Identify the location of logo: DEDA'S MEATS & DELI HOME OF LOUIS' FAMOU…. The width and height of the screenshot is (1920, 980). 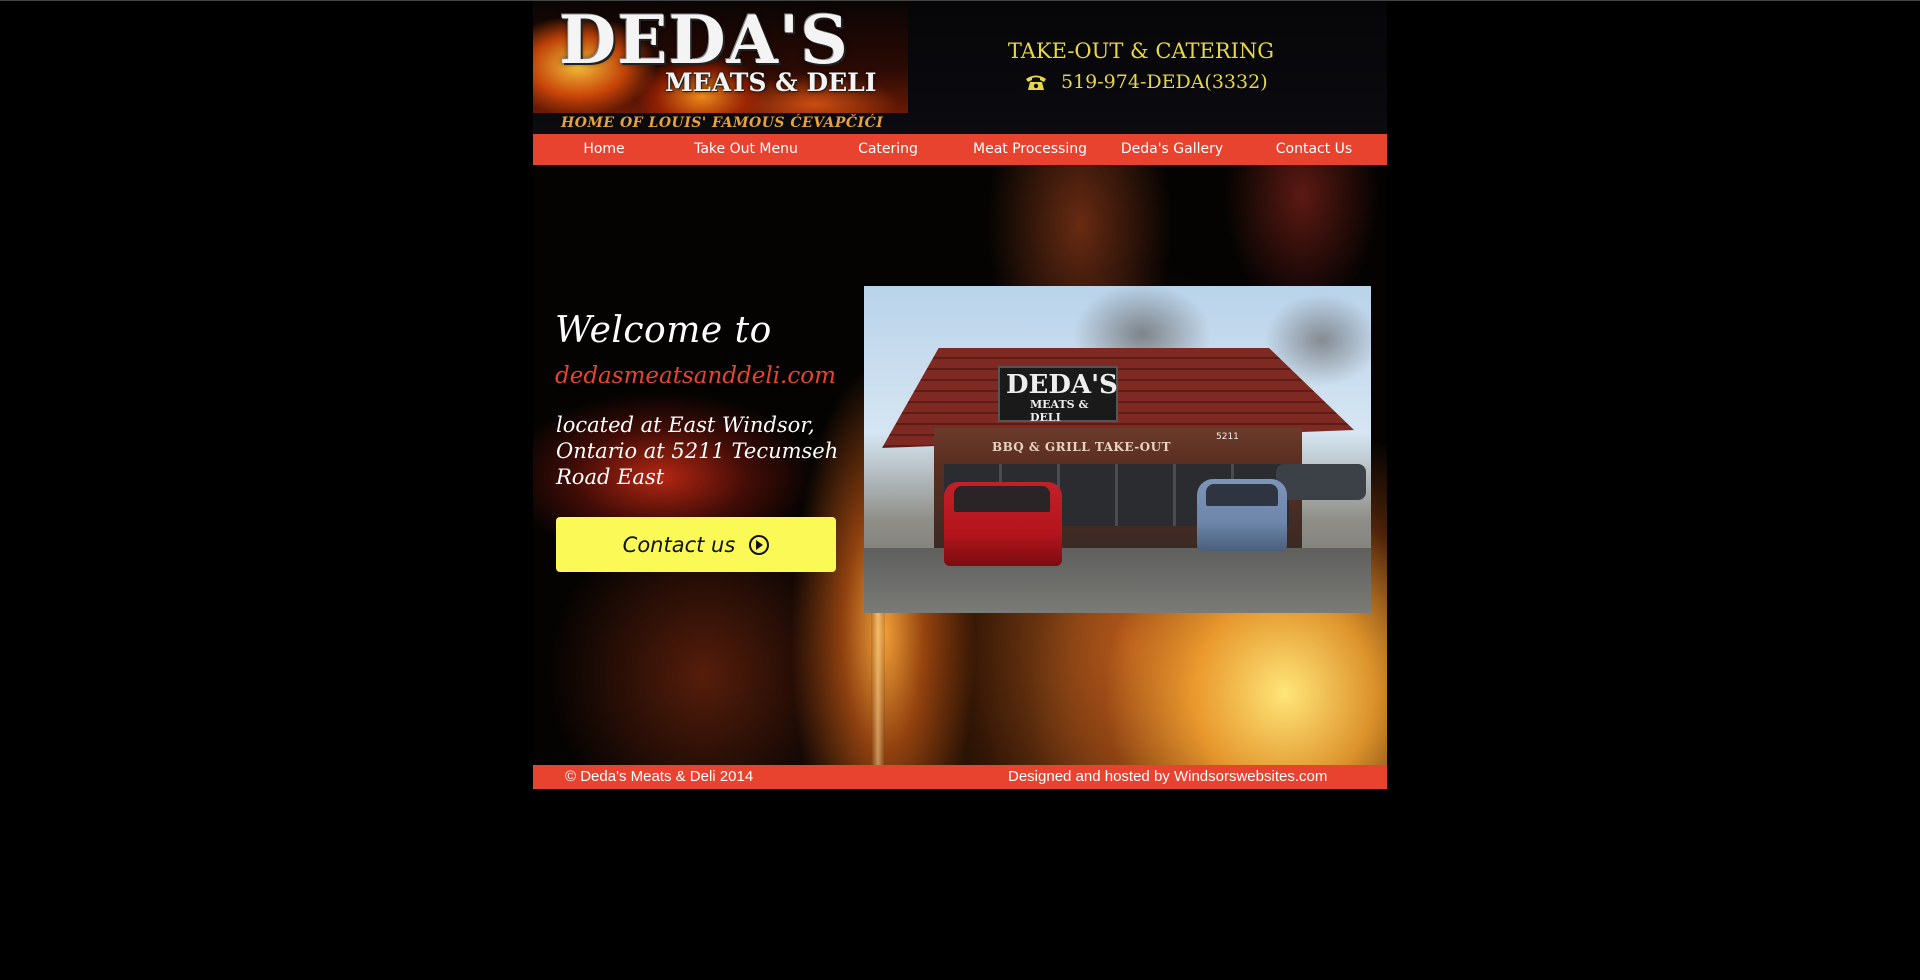
(720, 67).